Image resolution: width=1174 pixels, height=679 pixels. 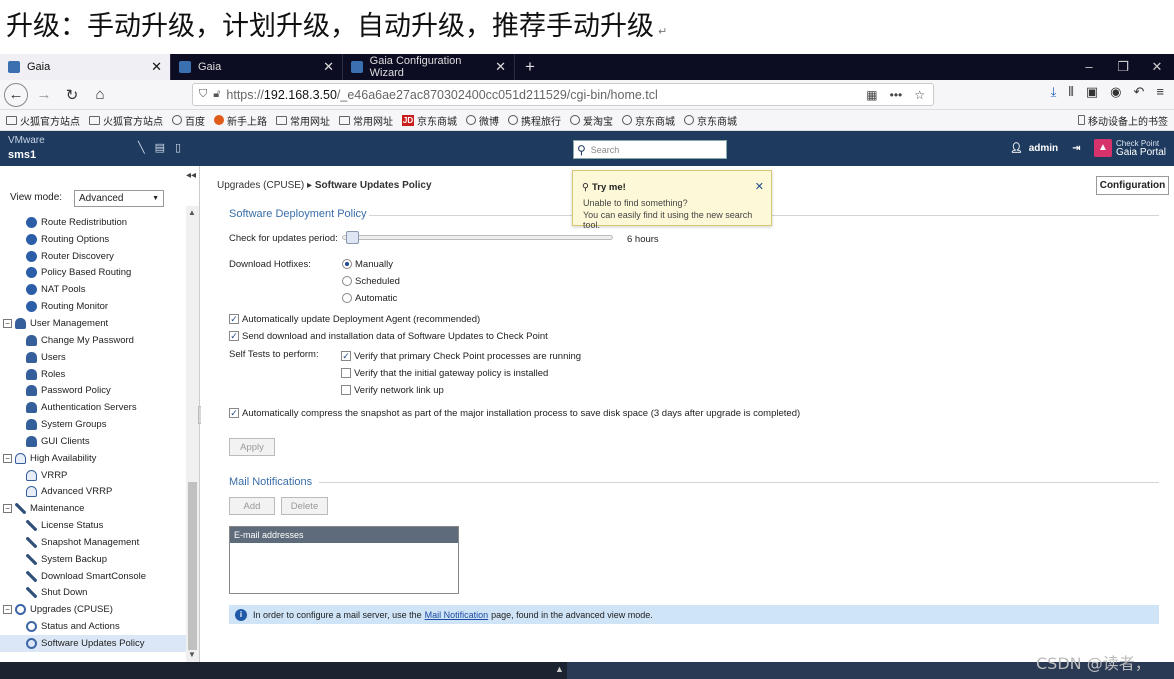 What do you see at coordinates (344, 560) in the screenshot?
I see `email-table: E-mail addresses` at bounding box center [344, 560].